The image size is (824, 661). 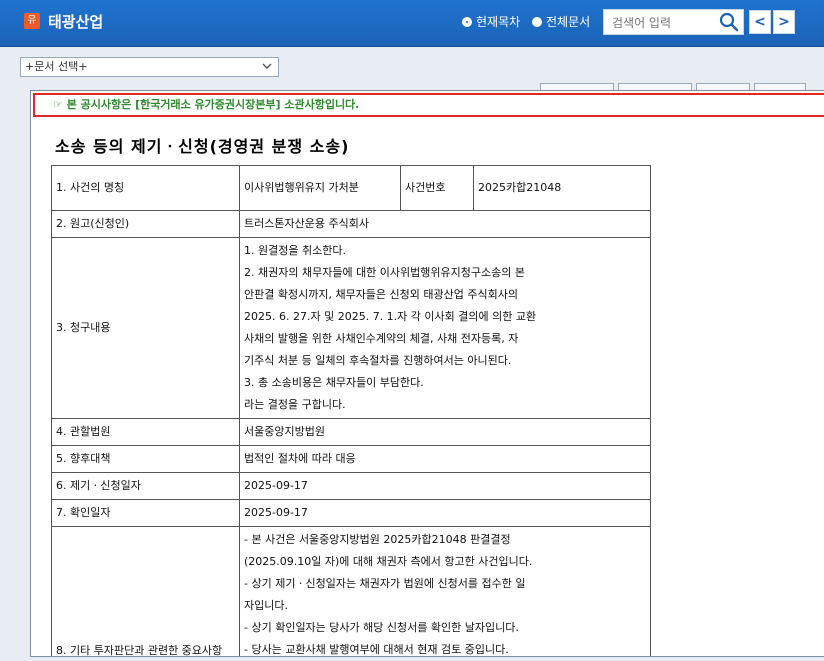 I want to click on search-input, so click(x=662, y=23).